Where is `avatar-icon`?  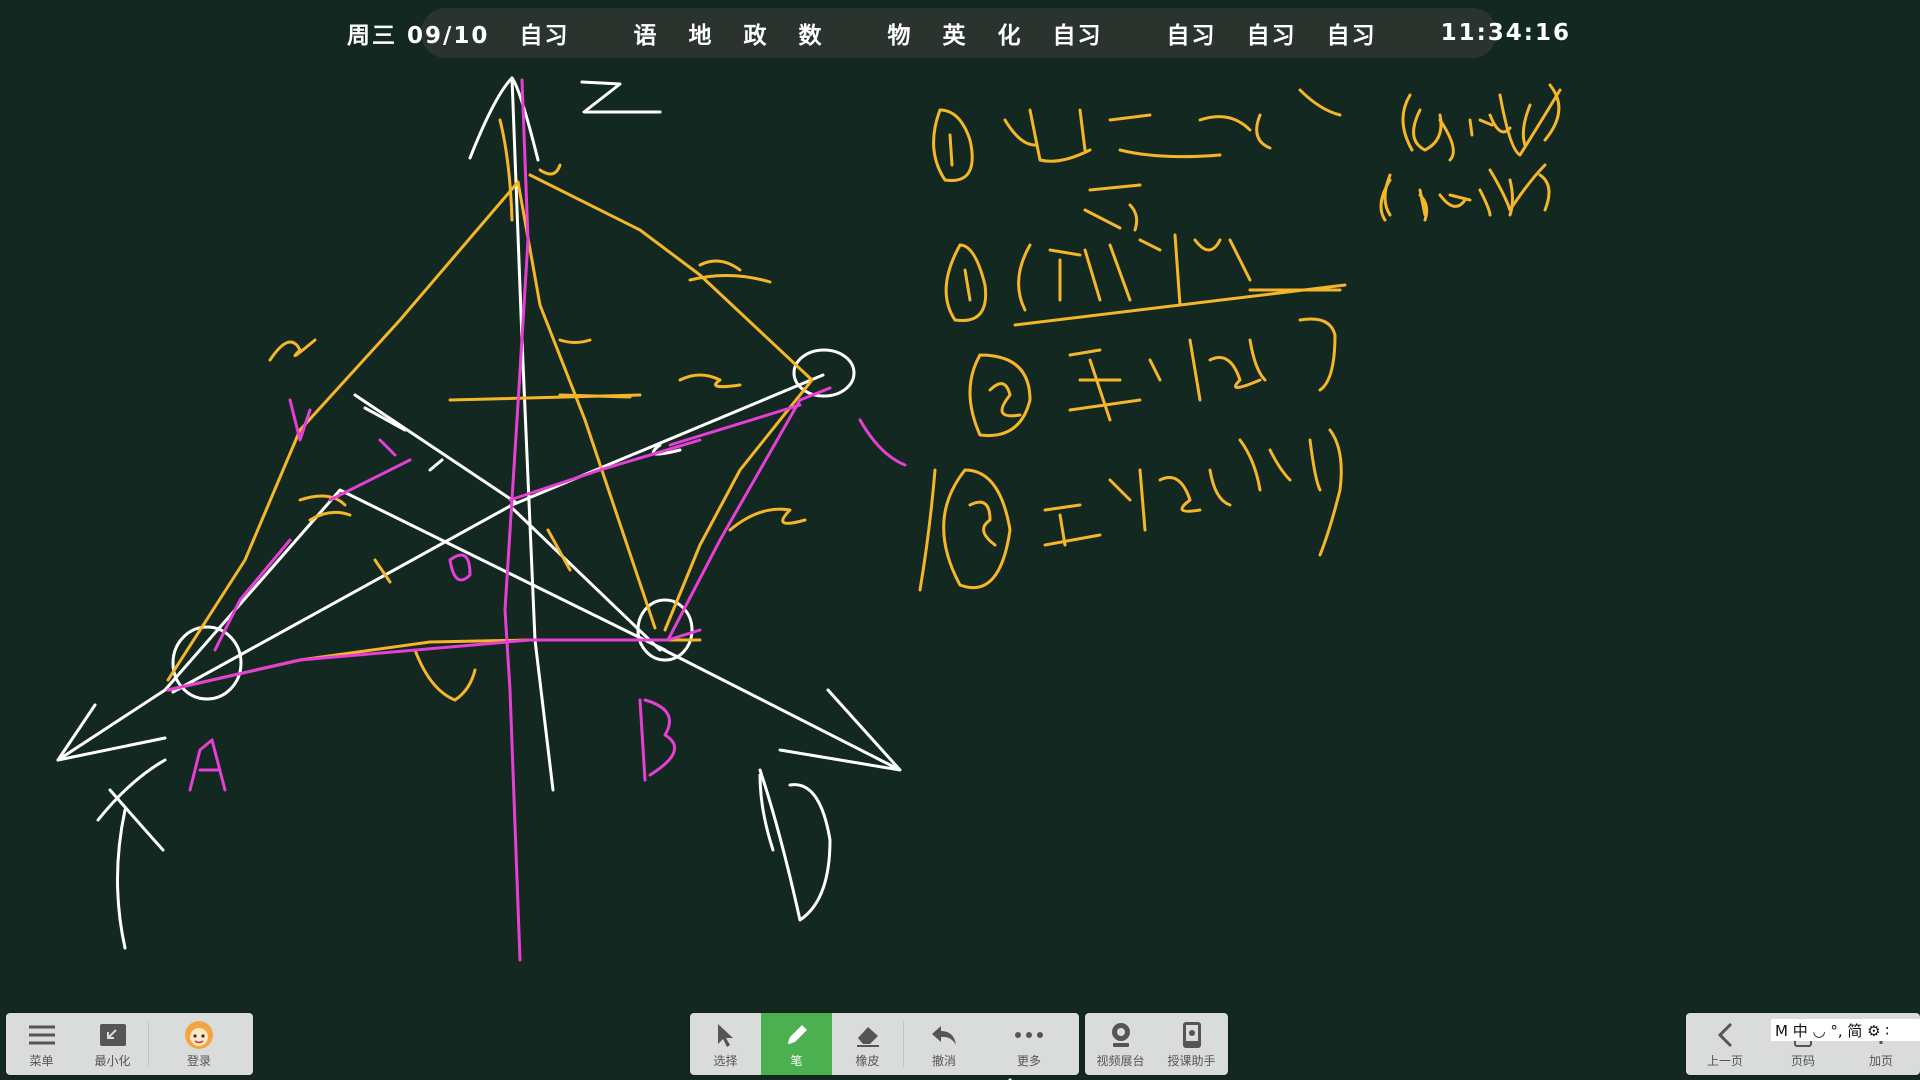
avatar-icon is located at coordinates (199, 1035).